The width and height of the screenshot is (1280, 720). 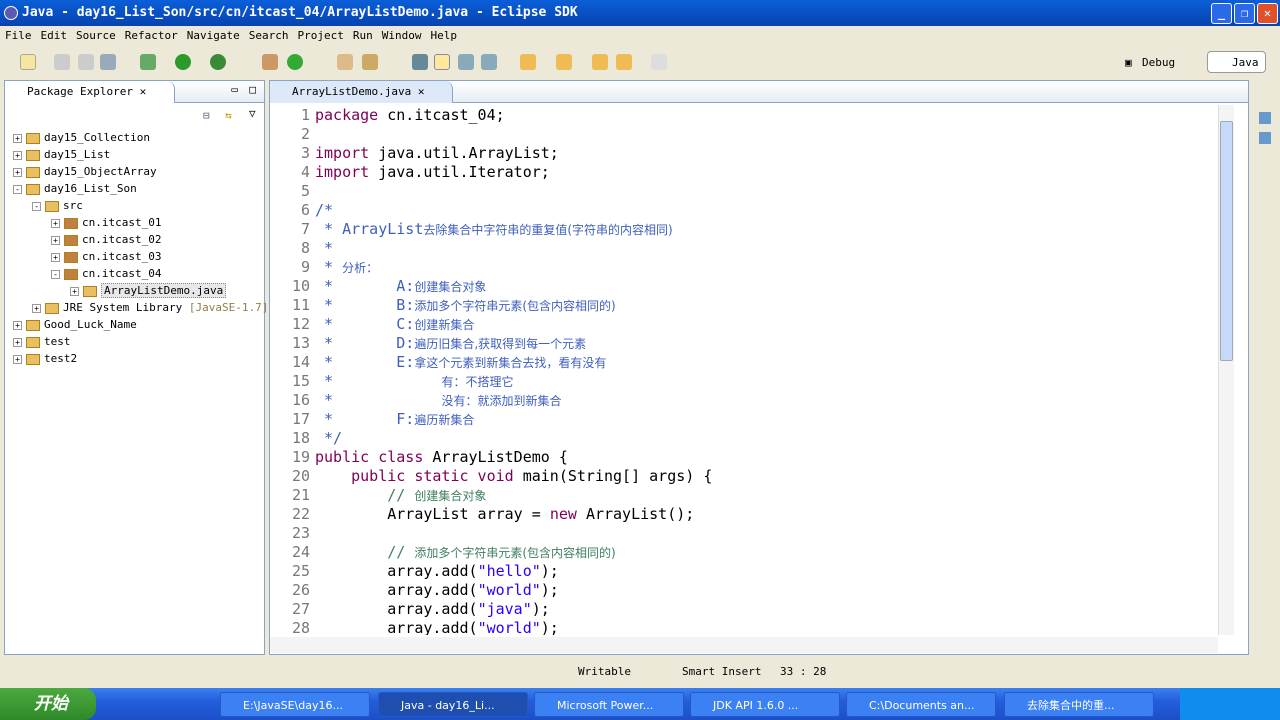 What do you see at coordinates (62, 62) in the screenshot?
I see `save-icon` at bounding box center [62, 62].